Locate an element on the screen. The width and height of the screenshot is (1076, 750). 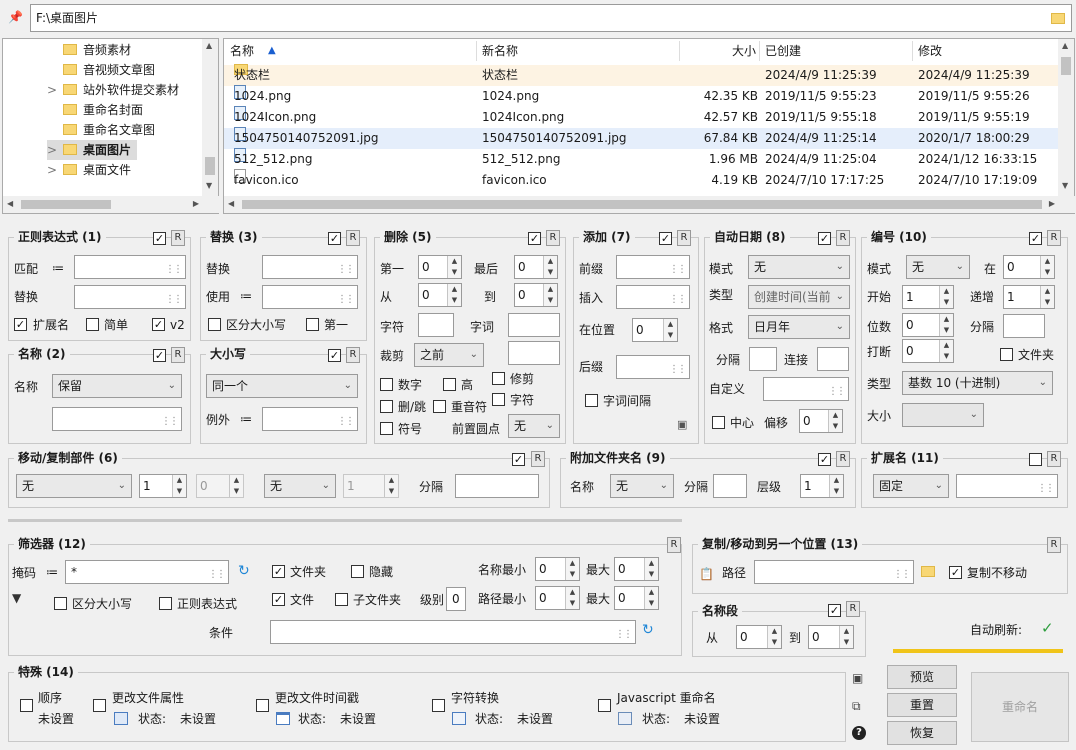
replace-find-input: ⋮⋮ is located at coordinates (310, 267).